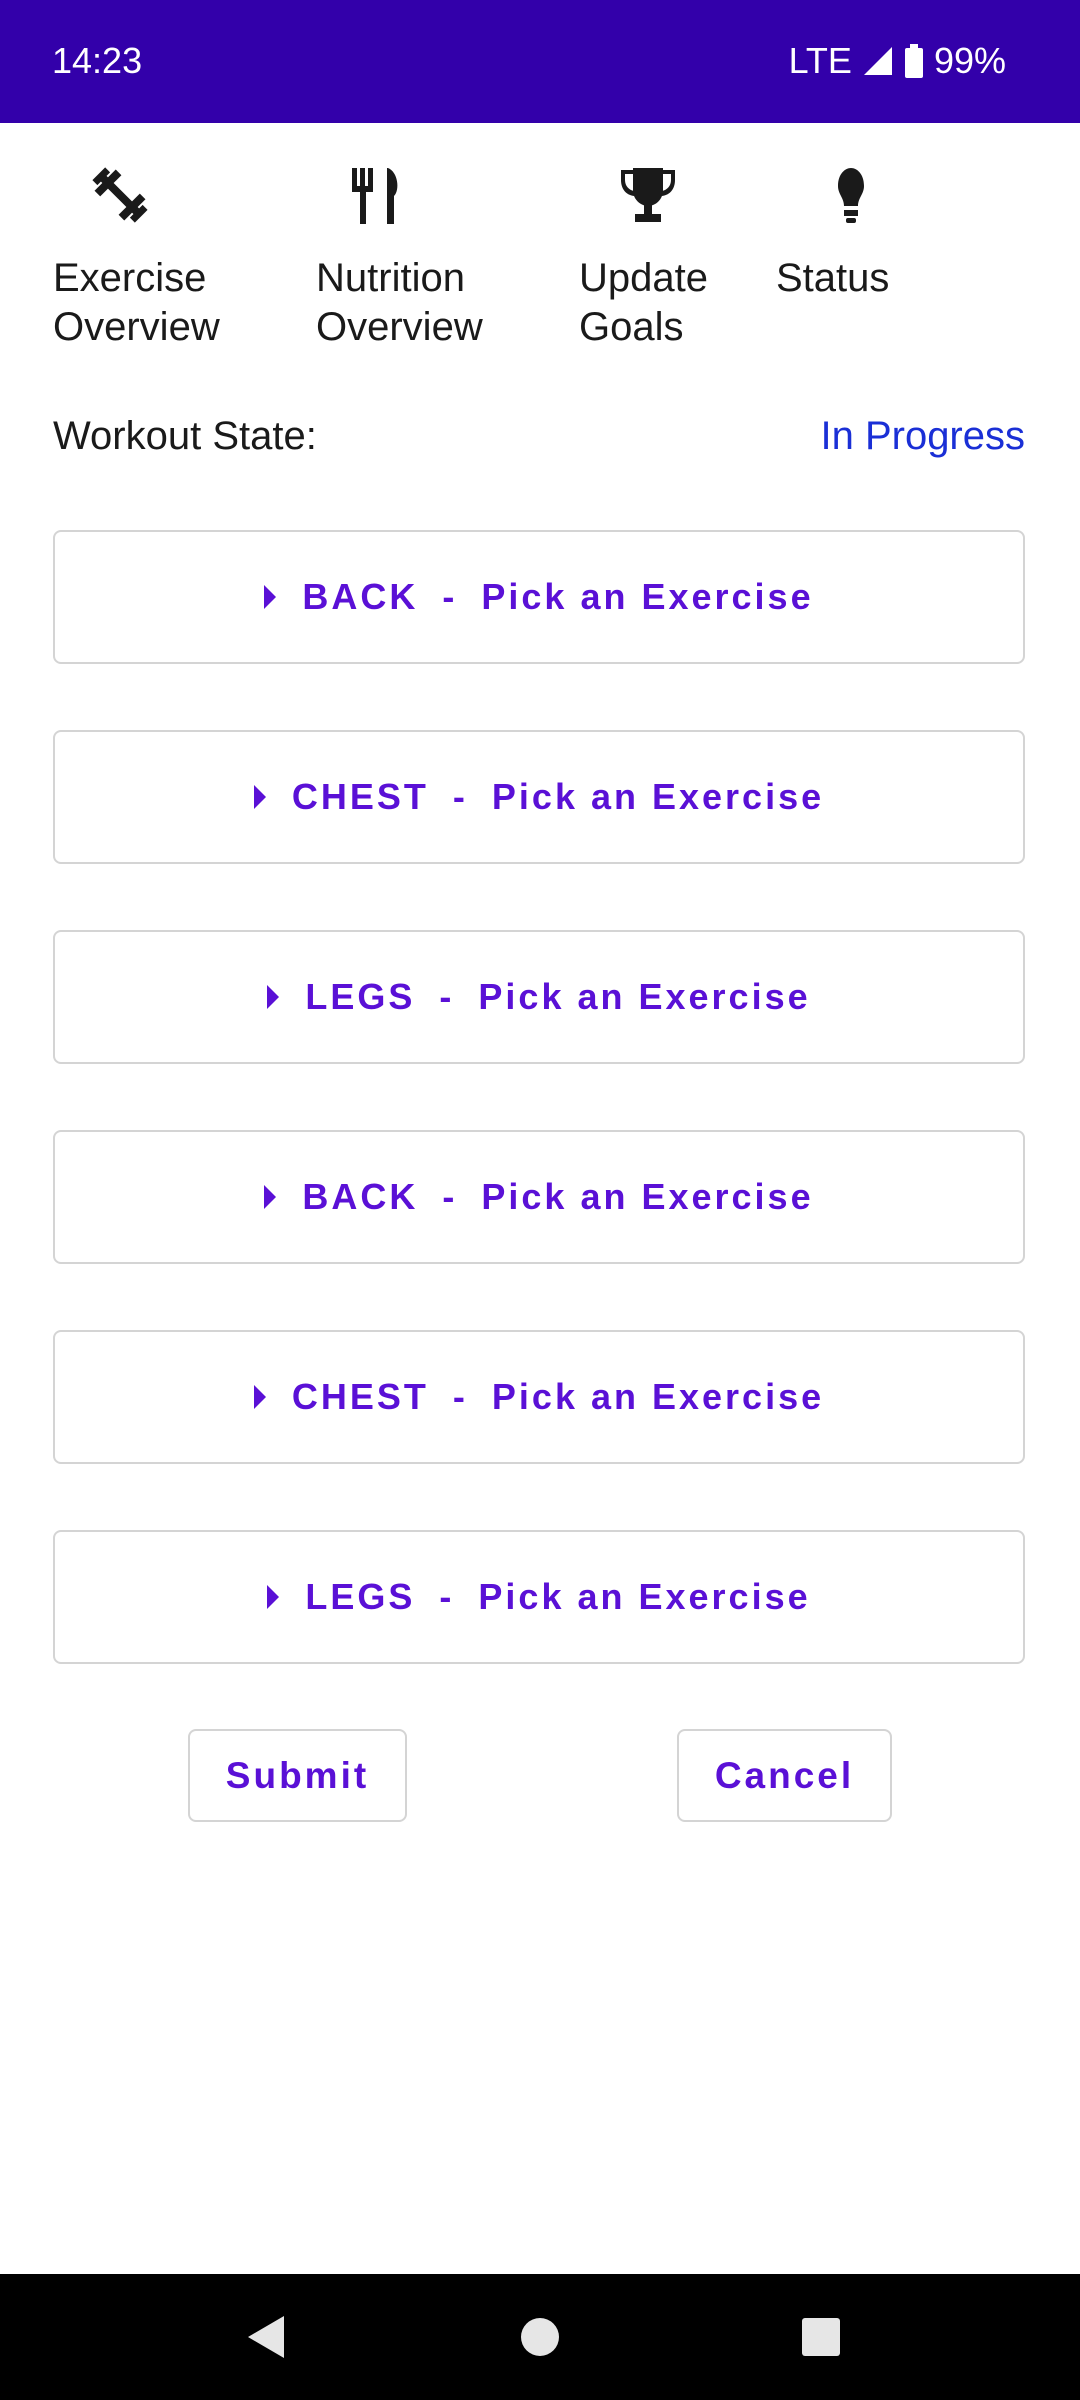 The image size is (1080, 2400). I want to click on system-navigation-bar, so click(540, 2337).